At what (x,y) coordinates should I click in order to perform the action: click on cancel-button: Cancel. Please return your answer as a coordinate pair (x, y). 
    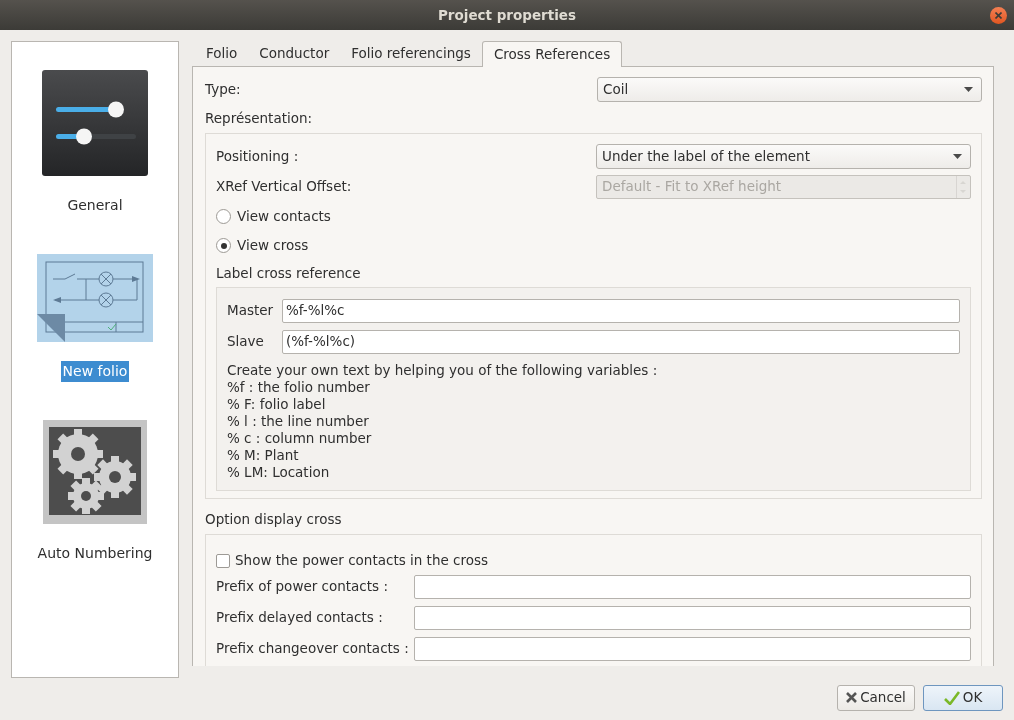
    Looking at the image, I should click on (876, 697).